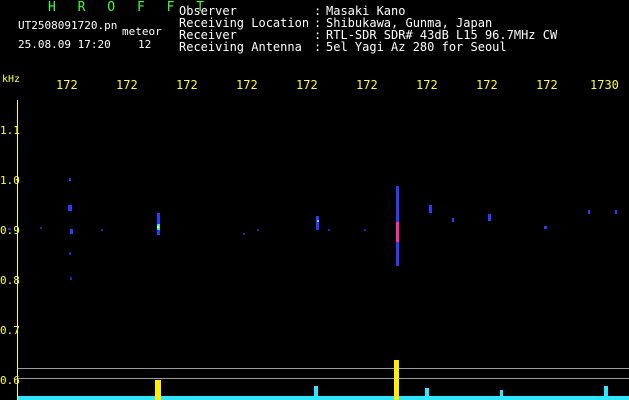  What do you see at coordinates (381, 380) in the screenshot?
I see `burst-peaks` at bounding box center [381, 380].